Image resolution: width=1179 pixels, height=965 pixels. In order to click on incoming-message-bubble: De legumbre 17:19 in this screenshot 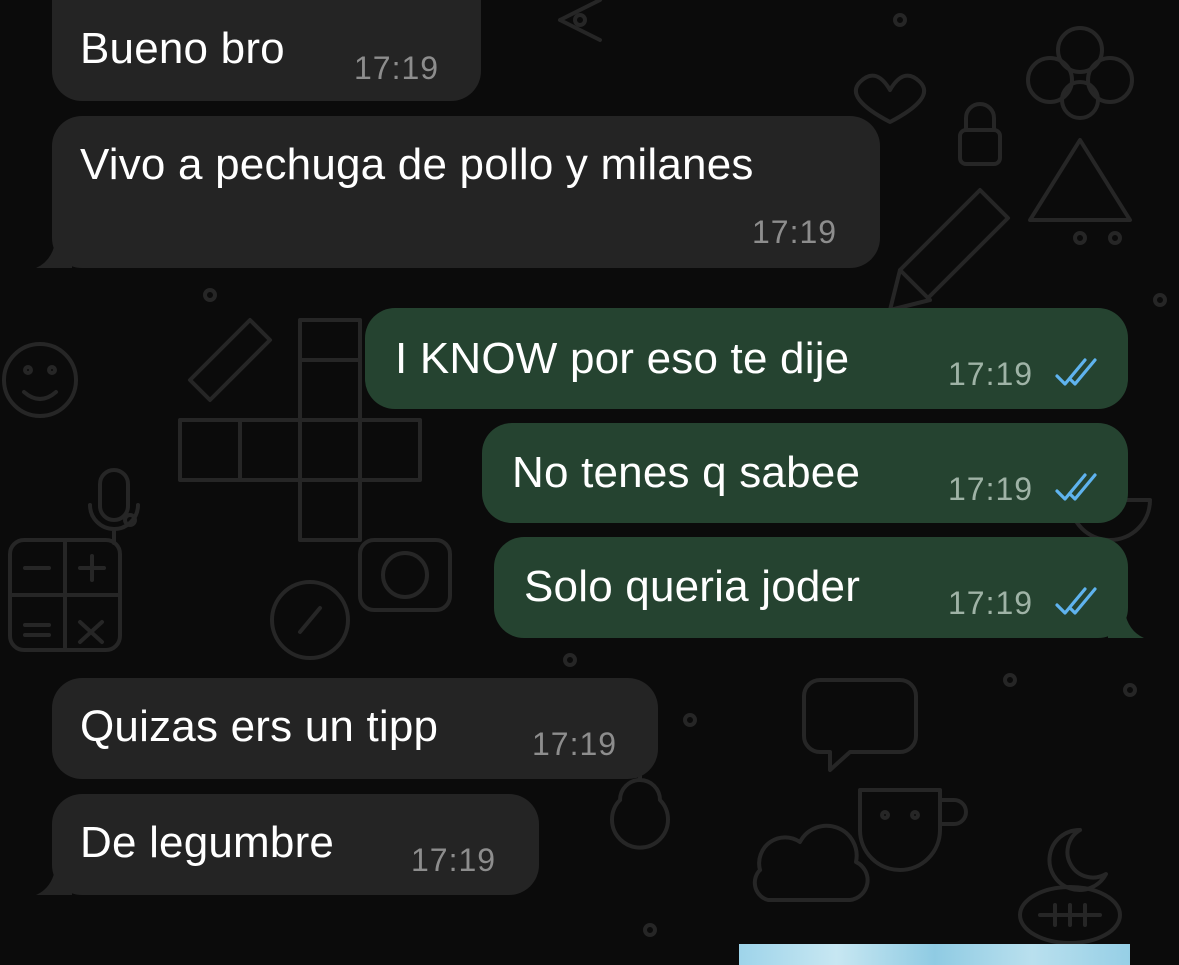, I will do `click(295, 844)`.